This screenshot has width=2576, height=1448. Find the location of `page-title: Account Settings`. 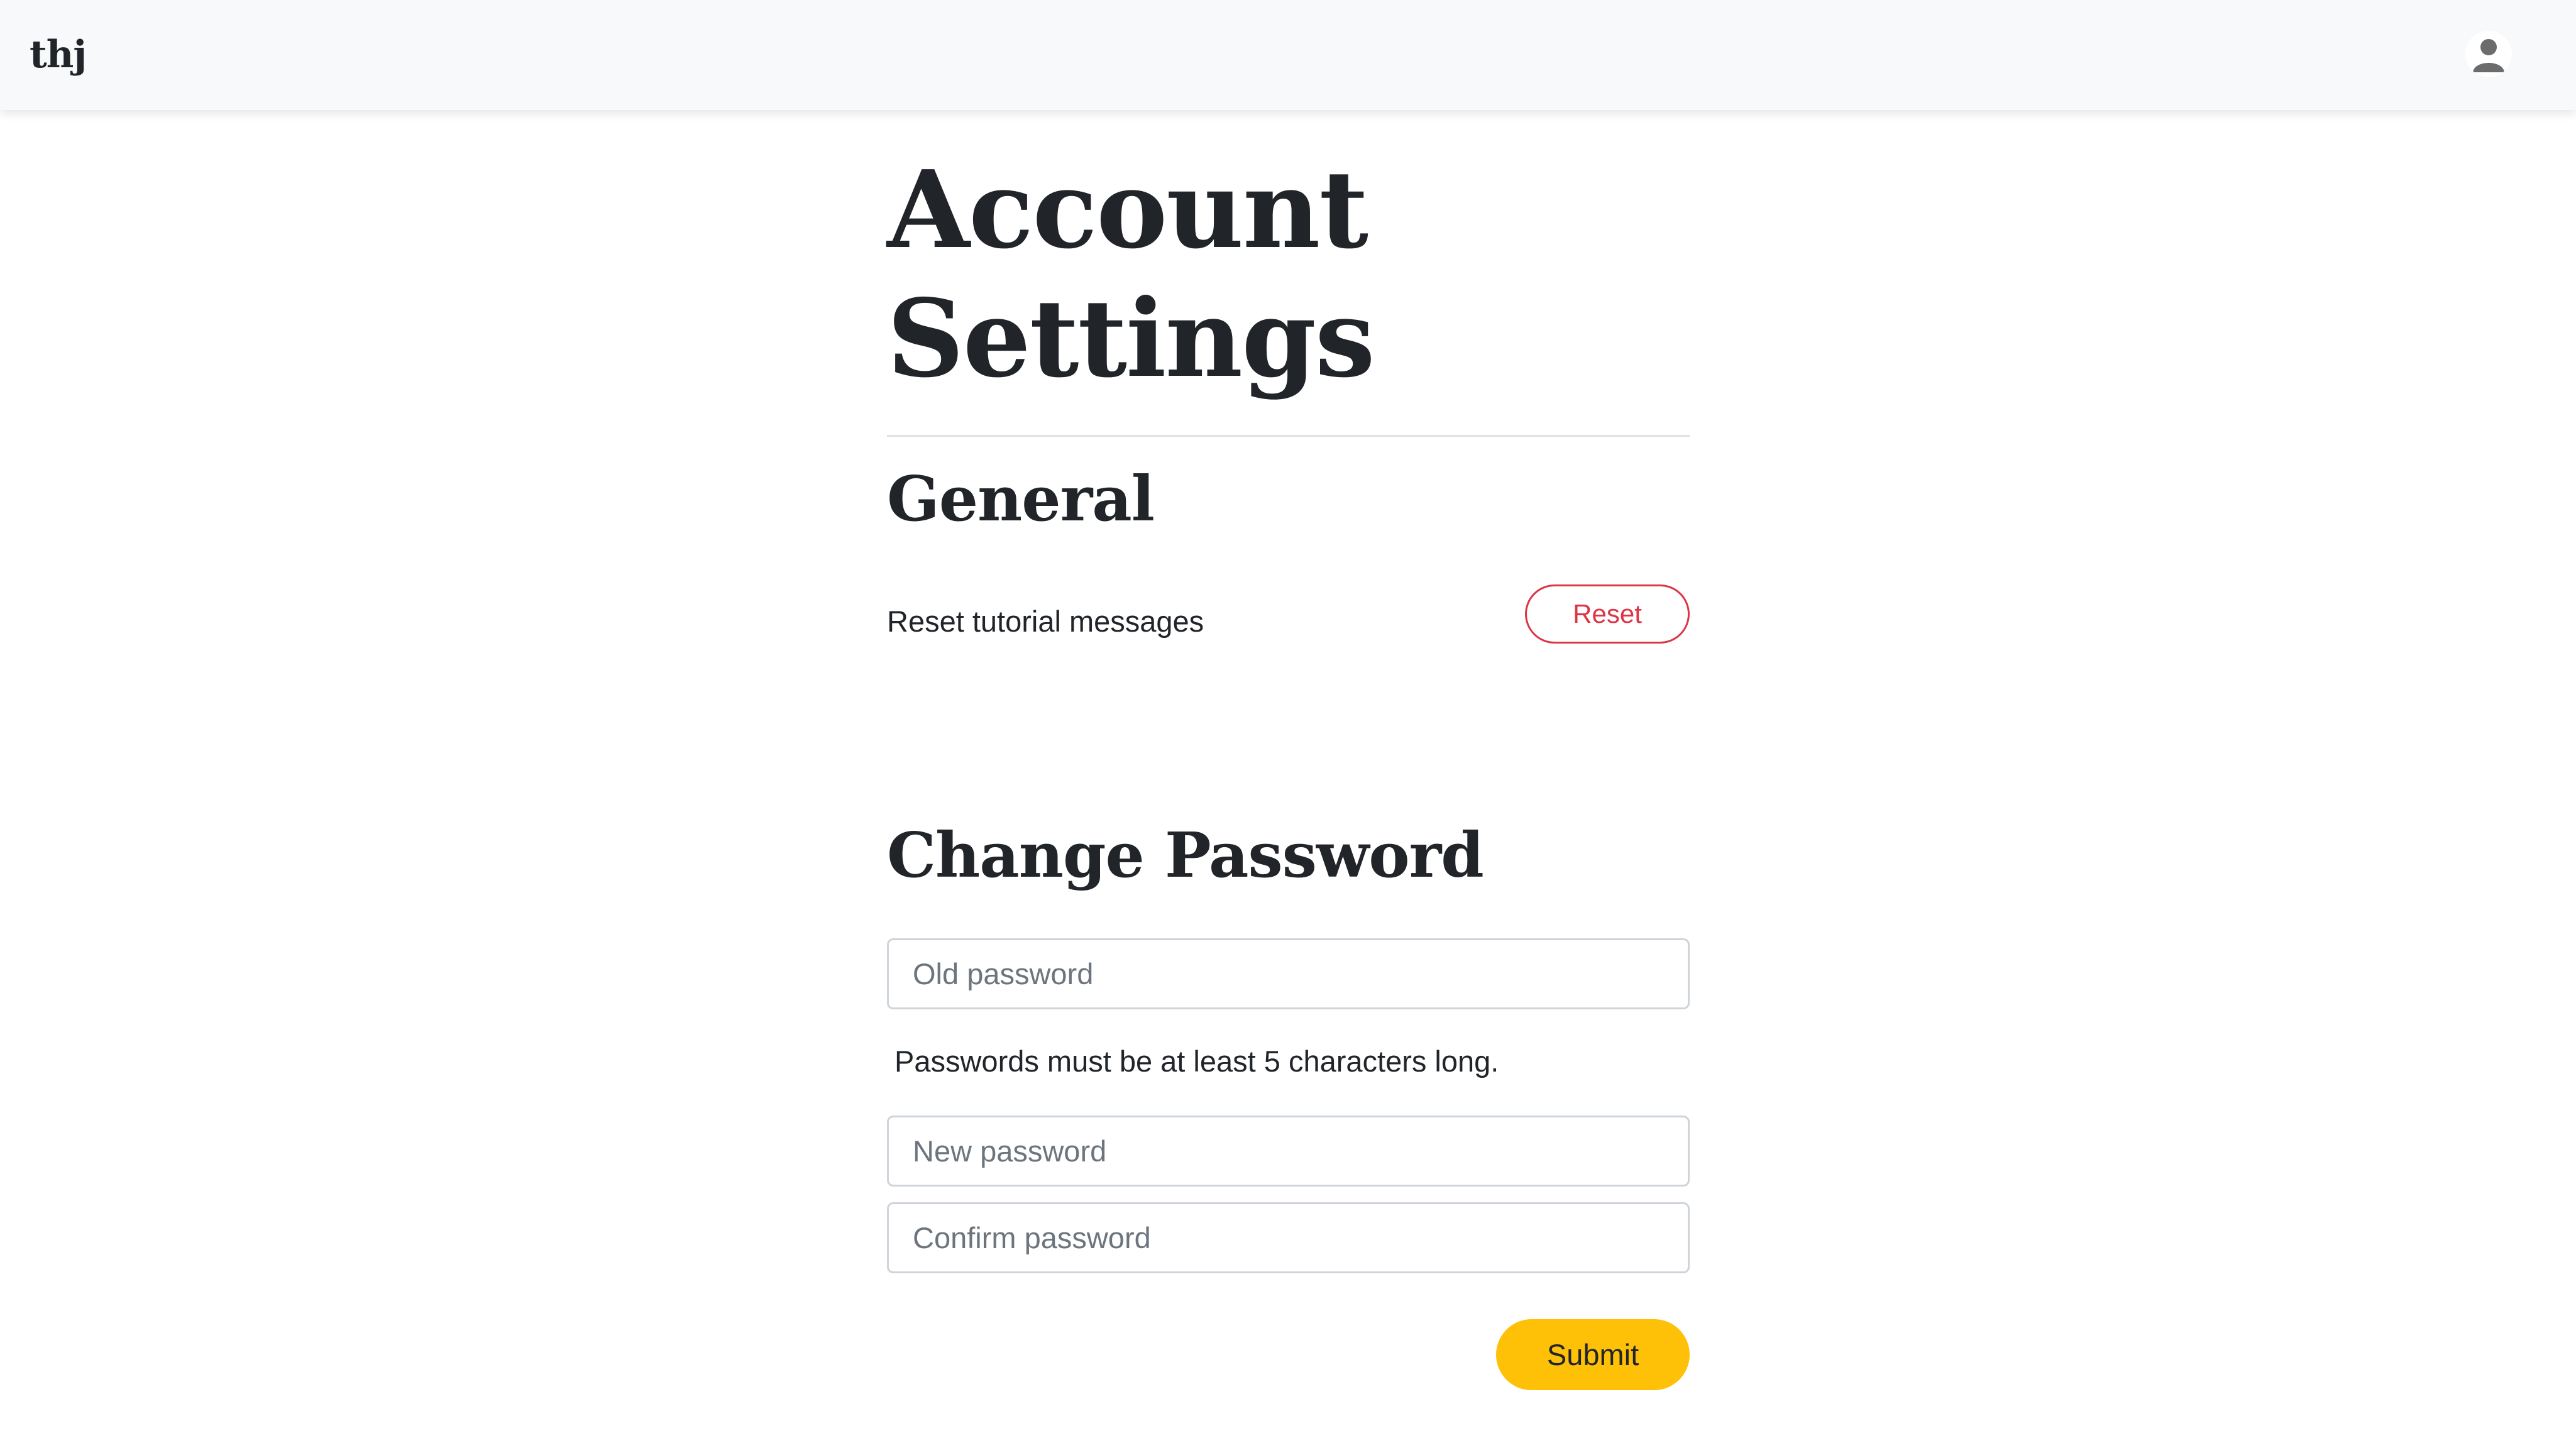

page-title: Account Settings is located at coordinates (1131, 274).